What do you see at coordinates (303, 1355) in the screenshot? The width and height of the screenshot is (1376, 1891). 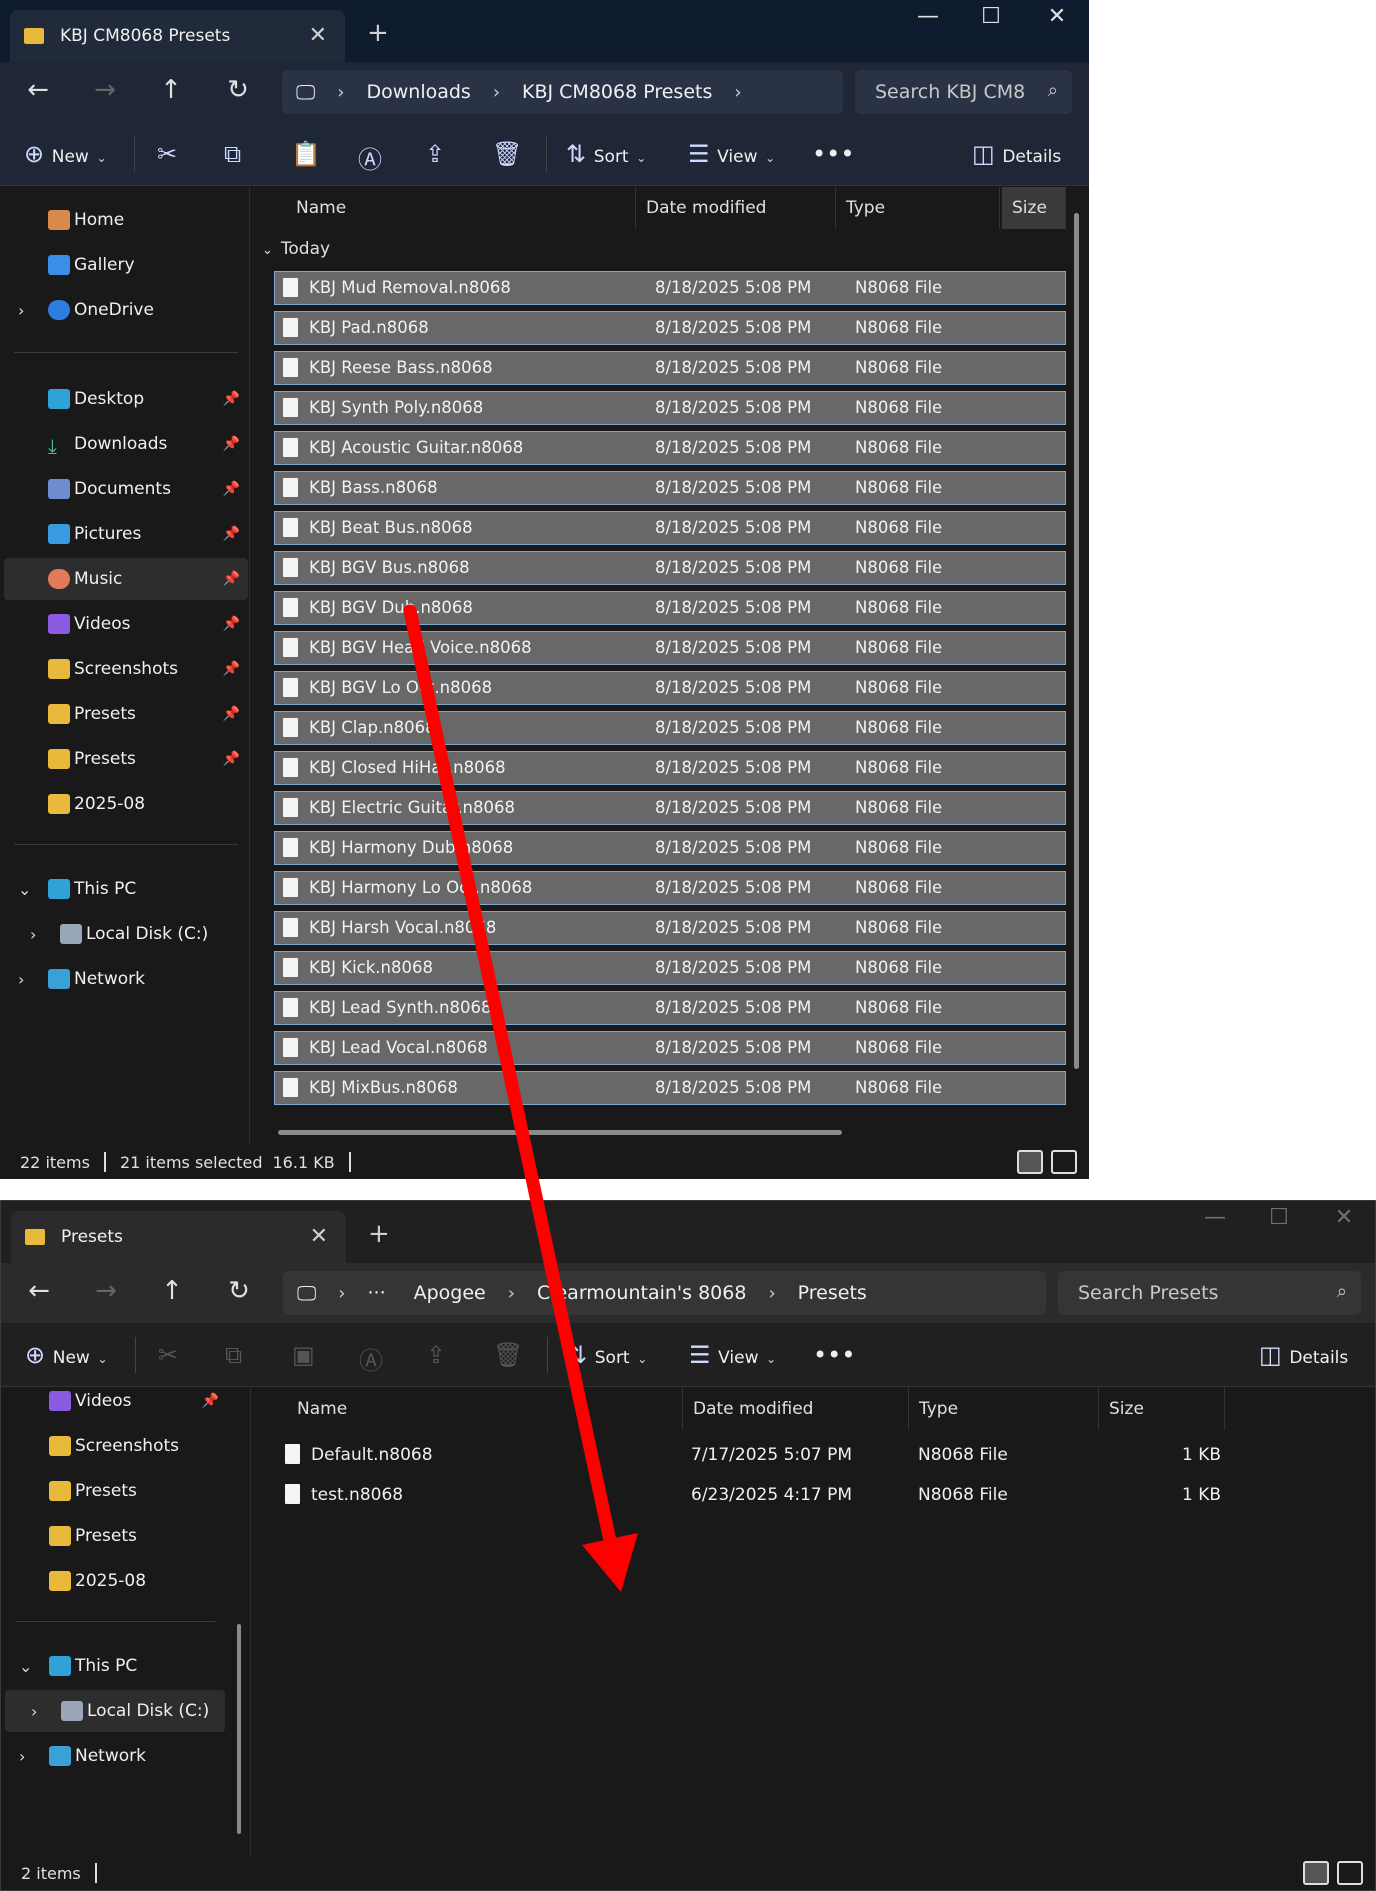 I see `paste-icon: ▣` at bounding box center [303, 1355].